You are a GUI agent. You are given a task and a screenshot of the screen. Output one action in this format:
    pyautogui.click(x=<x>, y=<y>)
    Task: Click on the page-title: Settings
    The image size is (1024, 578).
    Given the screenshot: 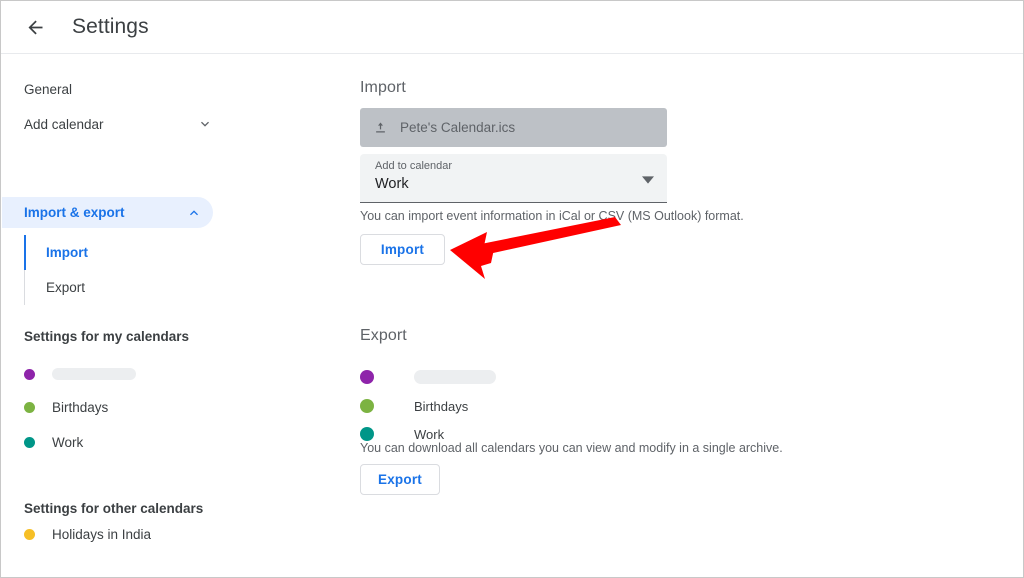 What is the action you would take?
    pyautogui.click(x=110, y=26)
    